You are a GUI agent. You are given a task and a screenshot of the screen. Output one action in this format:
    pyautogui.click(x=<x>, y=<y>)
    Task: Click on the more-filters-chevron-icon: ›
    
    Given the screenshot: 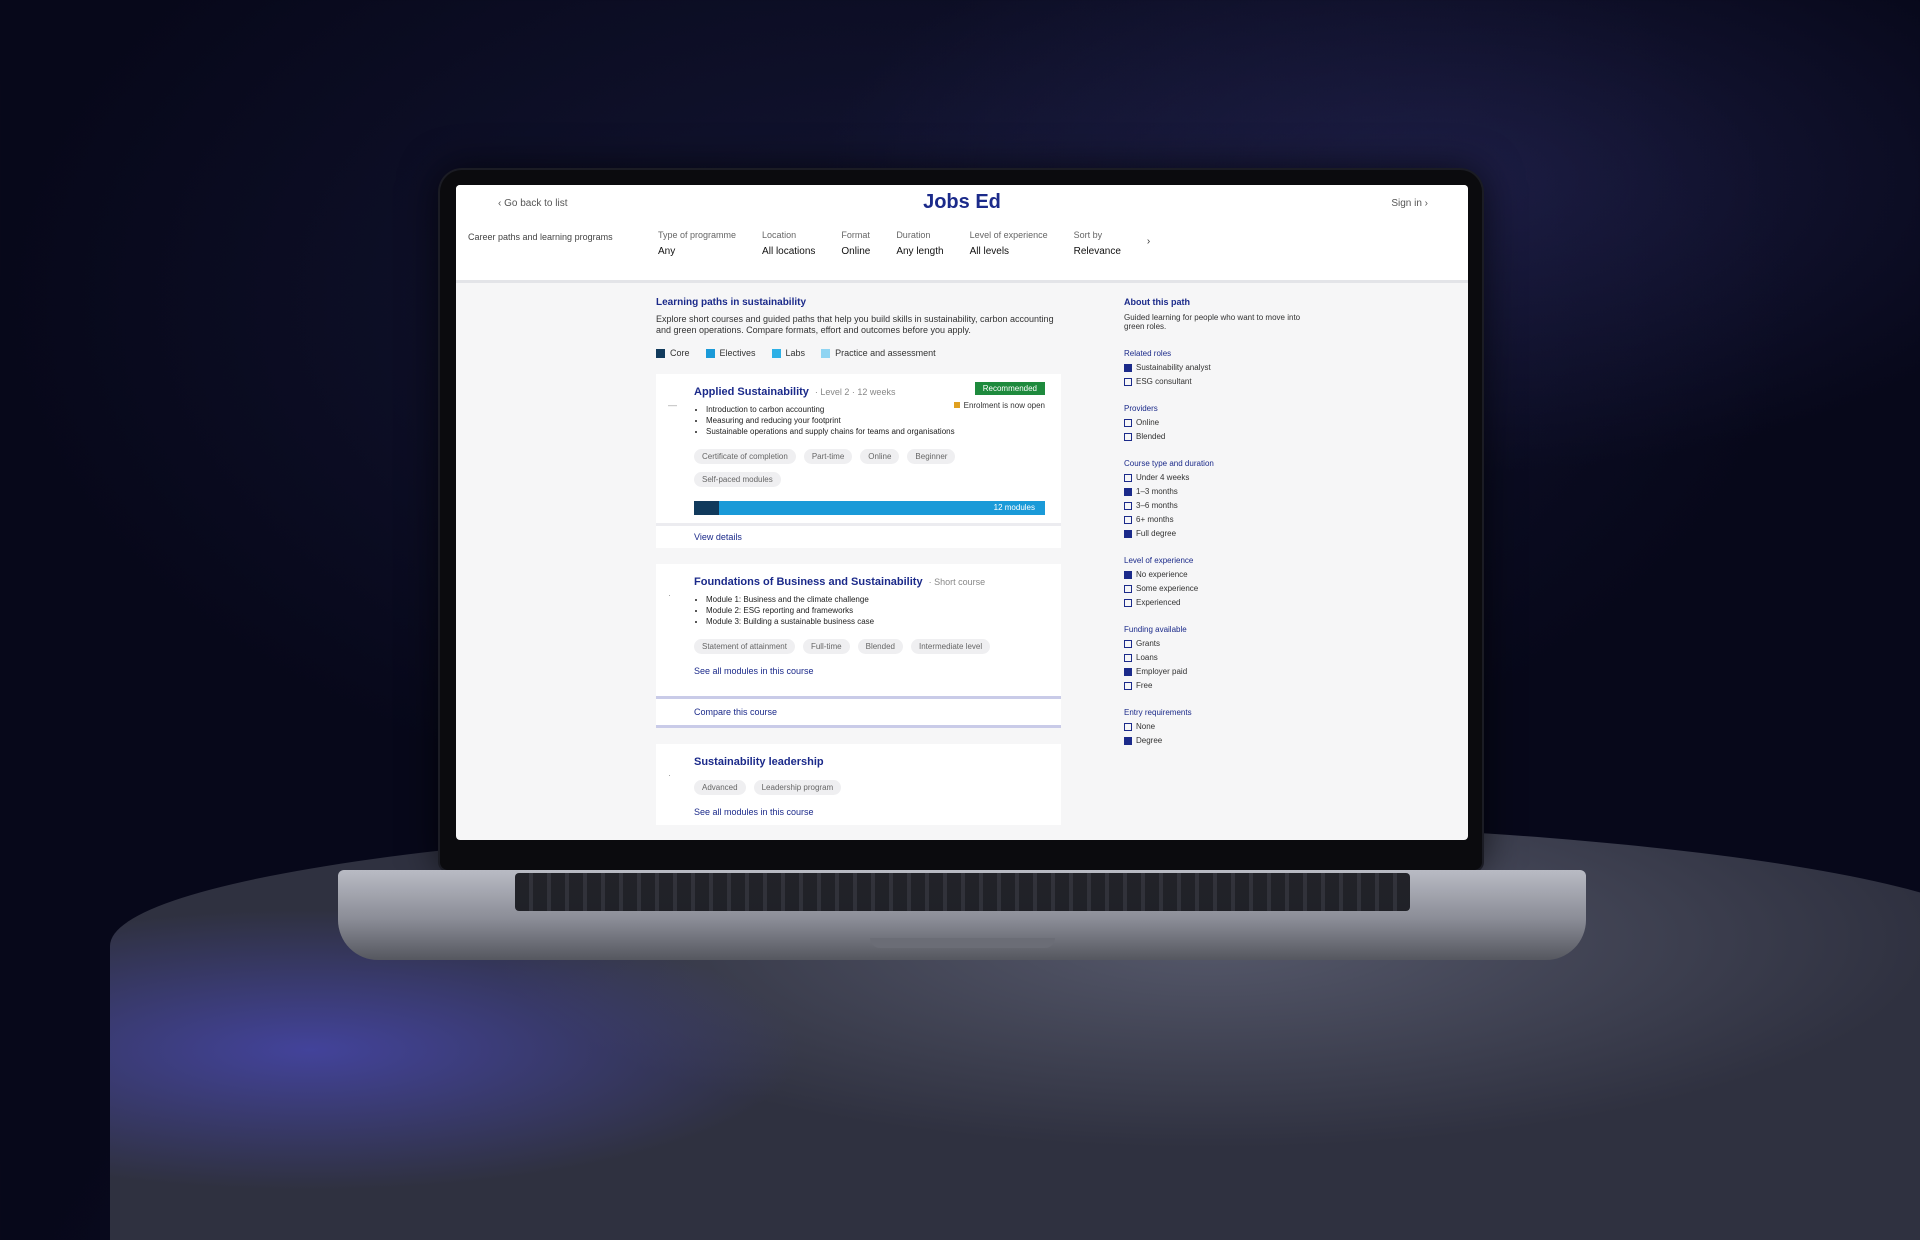 What is the action you would take?
    pyautogui.click(x=1148, y=246)
    